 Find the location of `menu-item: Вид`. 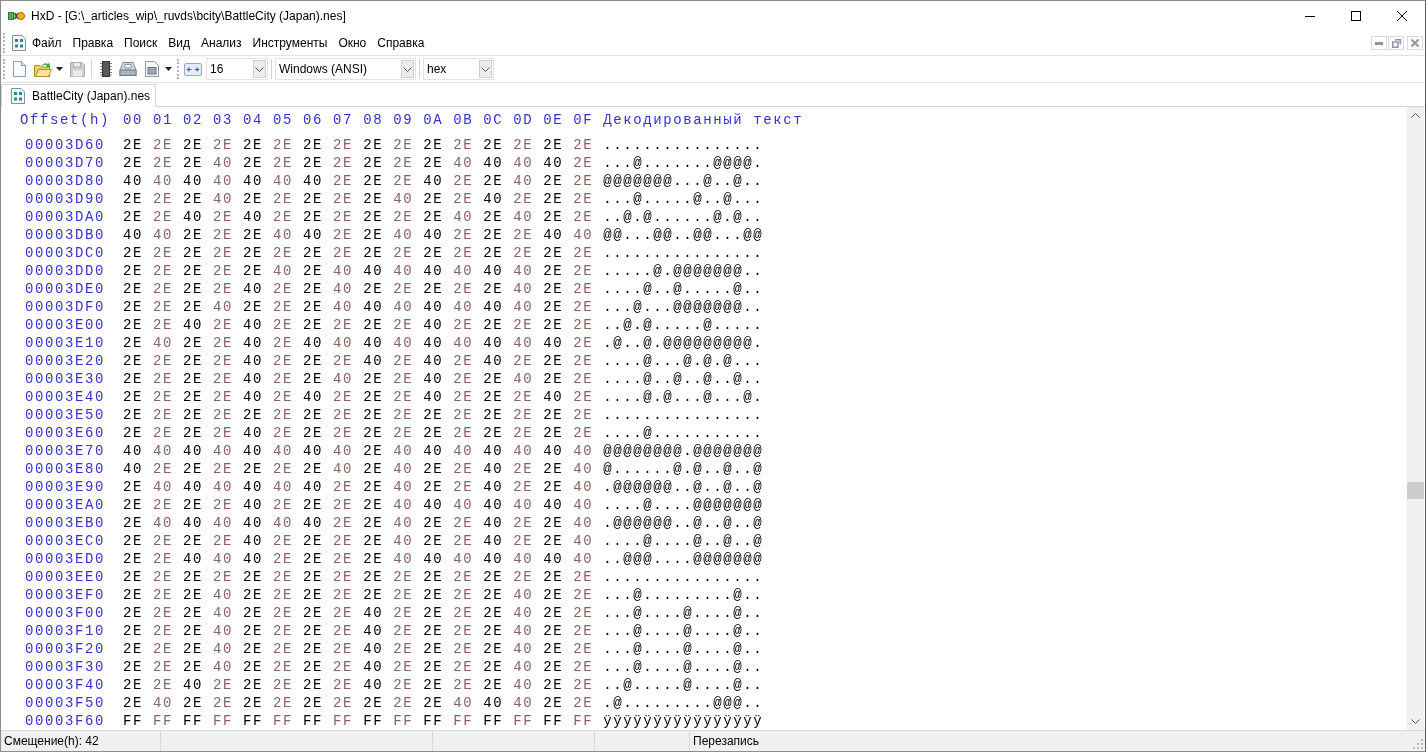

menu-item: Вид is located at coordinates (179, 43).